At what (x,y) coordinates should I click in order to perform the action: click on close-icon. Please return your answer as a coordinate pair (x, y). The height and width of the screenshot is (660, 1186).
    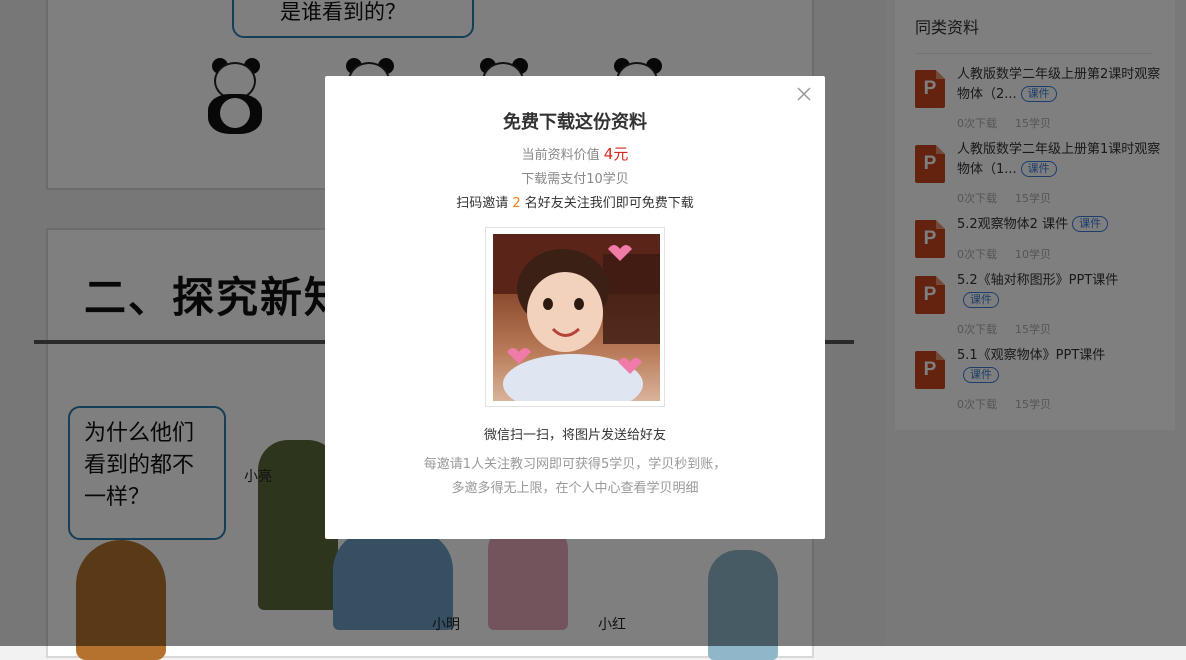
    Looking at the image, I should click on (804, 94).